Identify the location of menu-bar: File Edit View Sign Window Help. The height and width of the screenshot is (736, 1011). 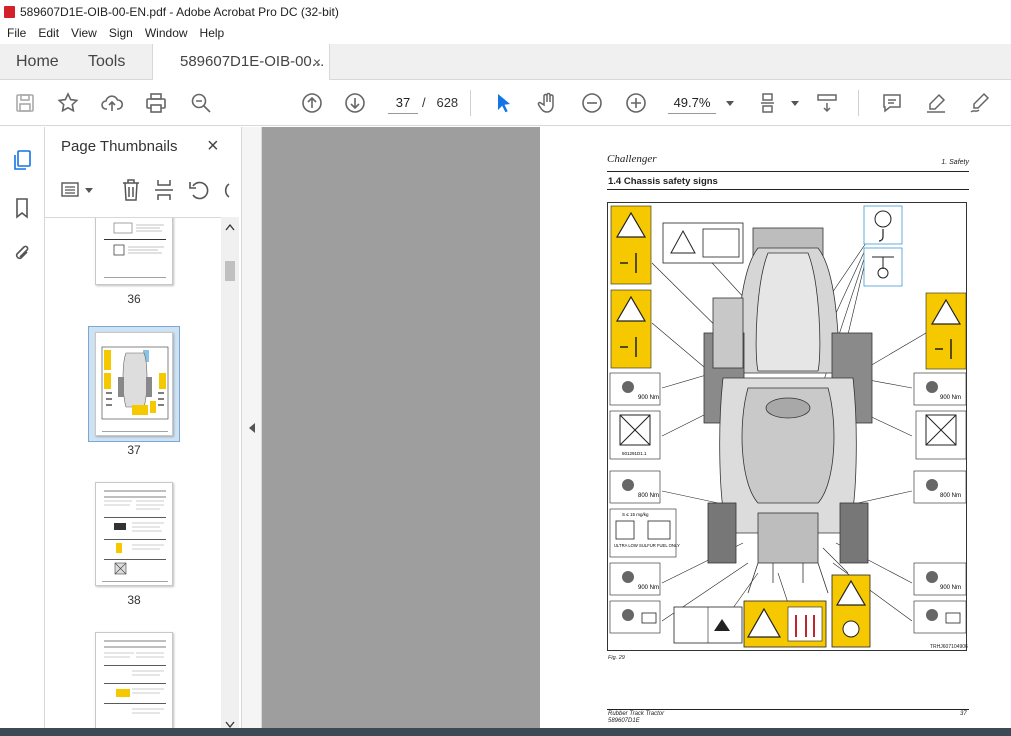
(505, 34).